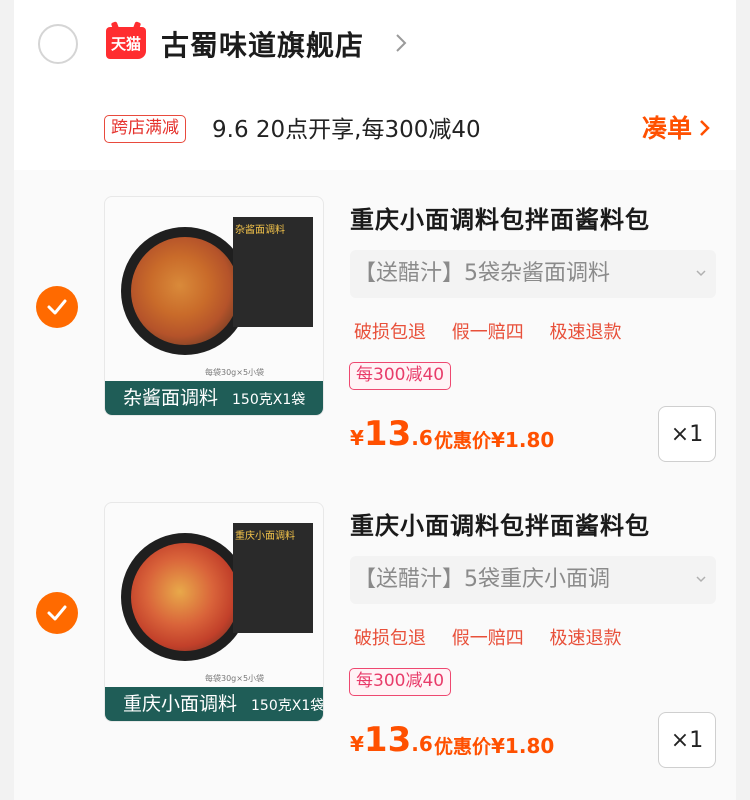  What do you see at coordinates (265, 536) in the screenshot?
I see `package-title: 重庆小面调料` at bounding box center [265, 536].